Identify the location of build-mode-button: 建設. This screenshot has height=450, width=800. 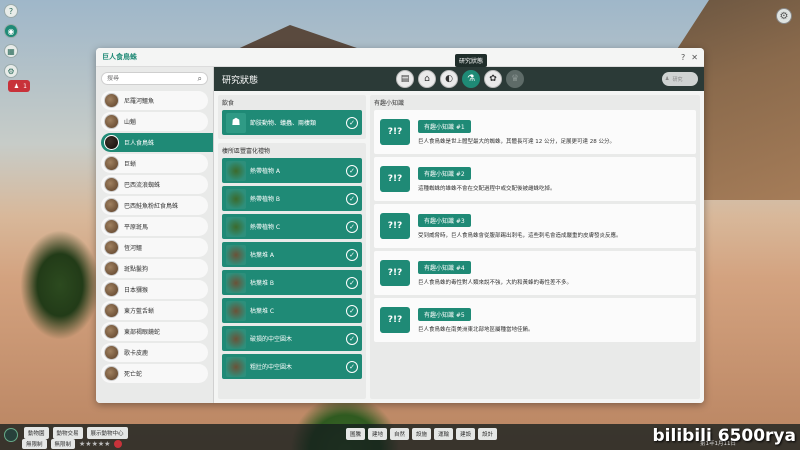
(466, 434).